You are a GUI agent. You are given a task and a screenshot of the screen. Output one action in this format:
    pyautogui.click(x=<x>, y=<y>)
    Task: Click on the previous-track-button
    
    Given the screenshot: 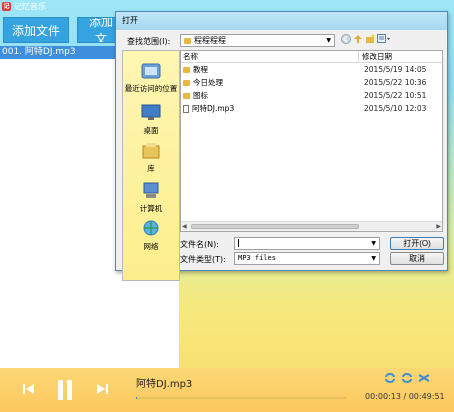 What is the action you would take?
    pyautogui.click(x=29, y=389)
    